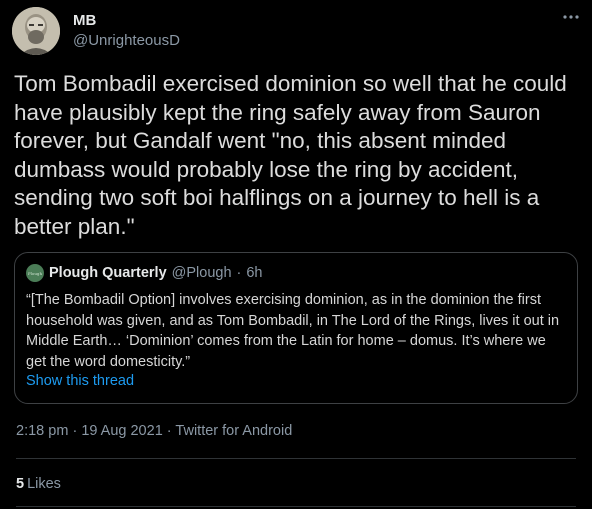 This screenshot has width=592, height=509. I want to click on tweet-time: 2:18 pm, so click(42, 431).